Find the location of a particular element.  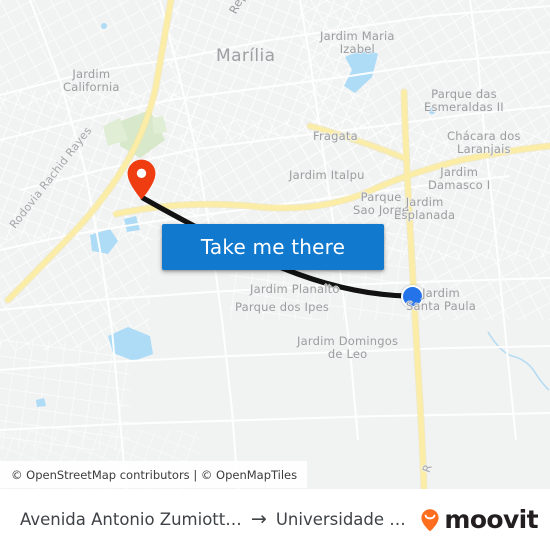

origin-marker-pin is located at coordinates (141, 179).